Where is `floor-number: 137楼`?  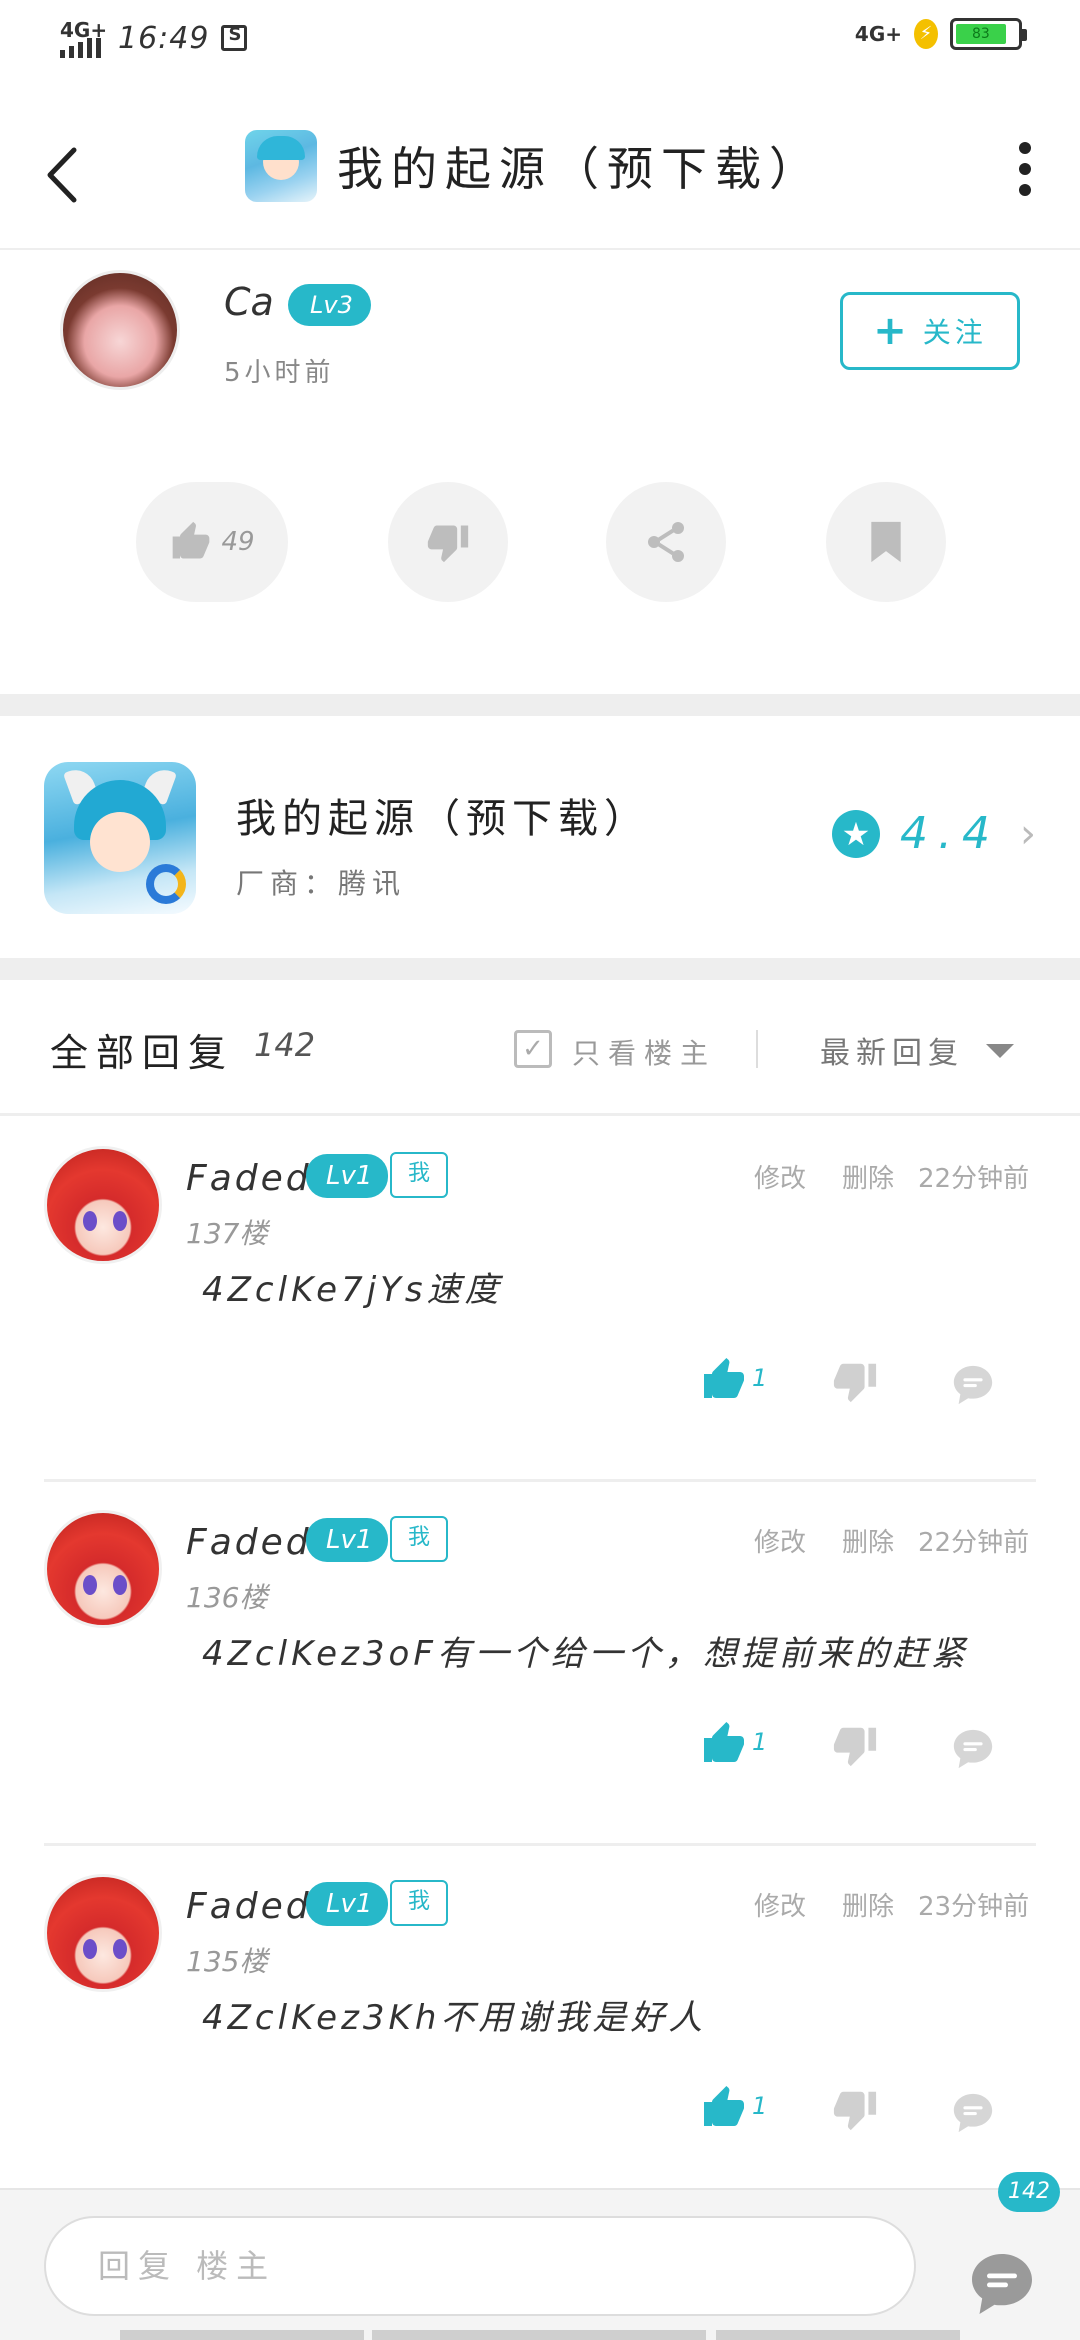 floor-number: 137楼 is located at coordinates (227, 1233).